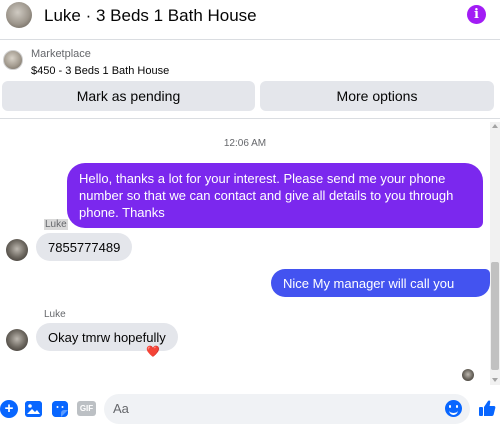 The width and height of the screenshot is (500, 435). Describe the element at coordinates (150, 16) in the screenshot. I see `conversation-title: Luke · 3 Beds 1 Bath House` at that location.